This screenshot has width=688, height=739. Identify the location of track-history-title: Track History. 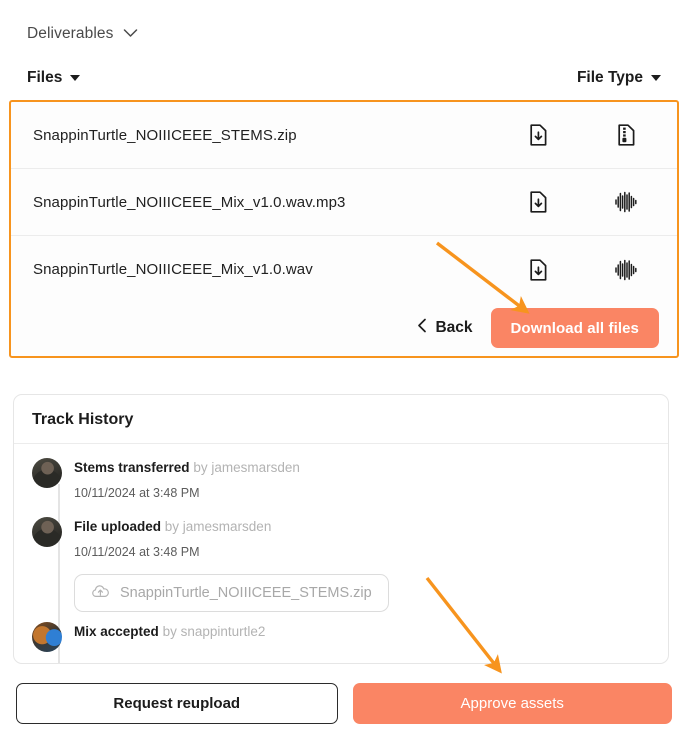
(341, 419).